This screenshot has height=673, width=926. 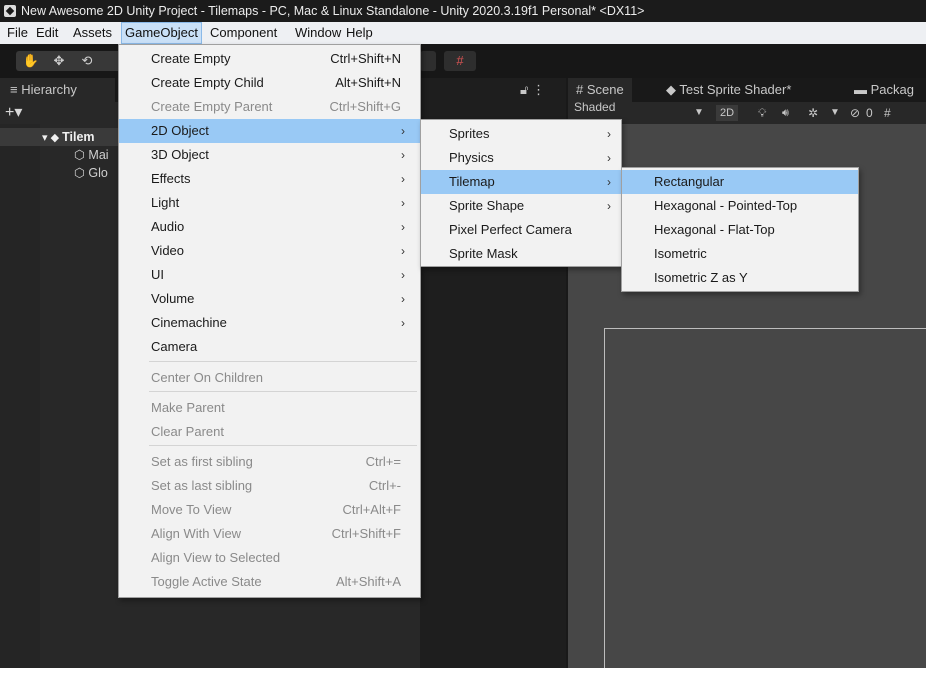 What do you see at coordinates (57, 90) in the screenshot?
I see `hierarchy-tab: ≡ Hierarchy` at bounding box center [57, 90].